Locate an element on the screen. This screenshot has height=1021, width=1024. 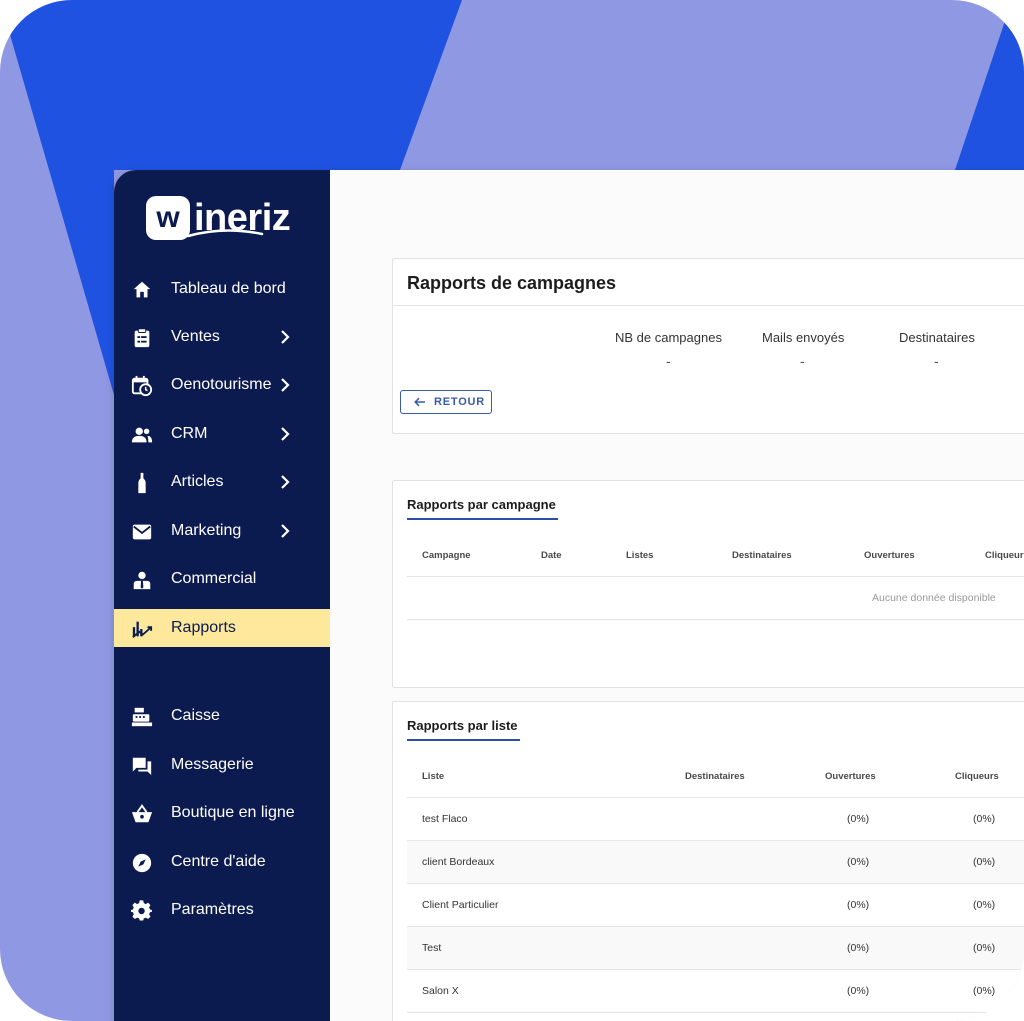
sidebar-item-oenotourisme: Oenotourisme is located at coordinates (222, 385).